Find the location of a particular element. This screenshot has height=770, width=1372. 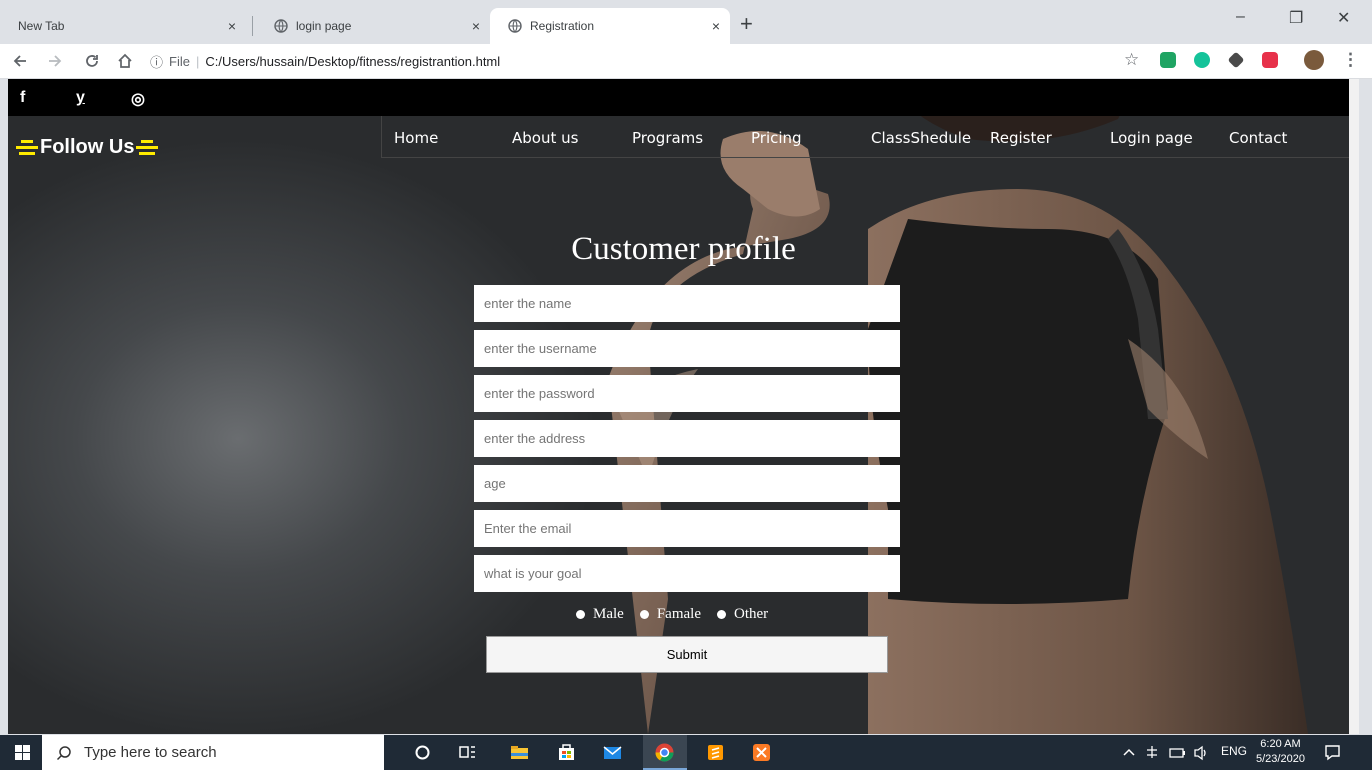

facebook-icon: f is located at coordinates (22, 98).